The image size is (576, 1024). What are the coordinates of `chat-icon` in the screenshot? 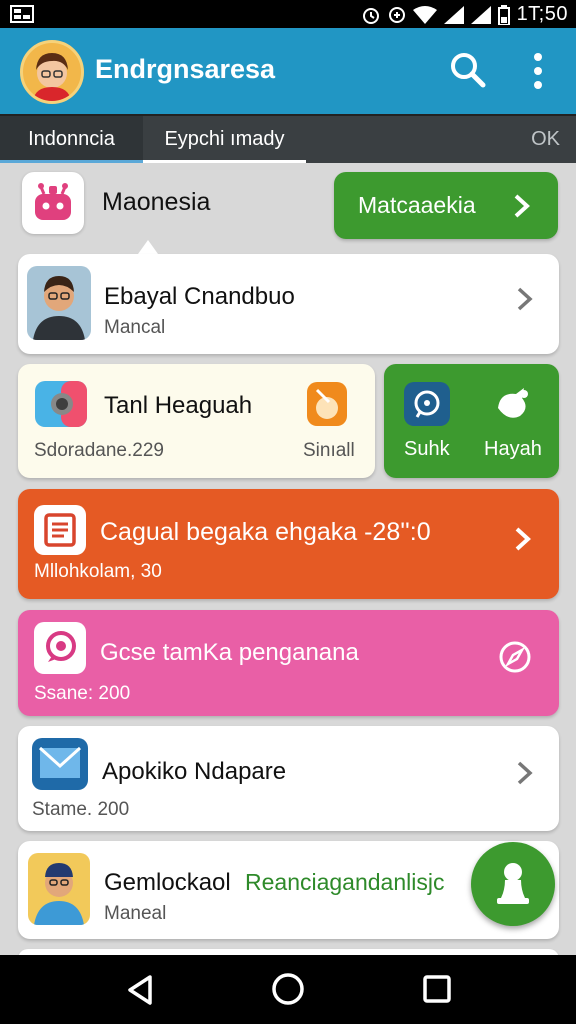 It's located at (60, 648).